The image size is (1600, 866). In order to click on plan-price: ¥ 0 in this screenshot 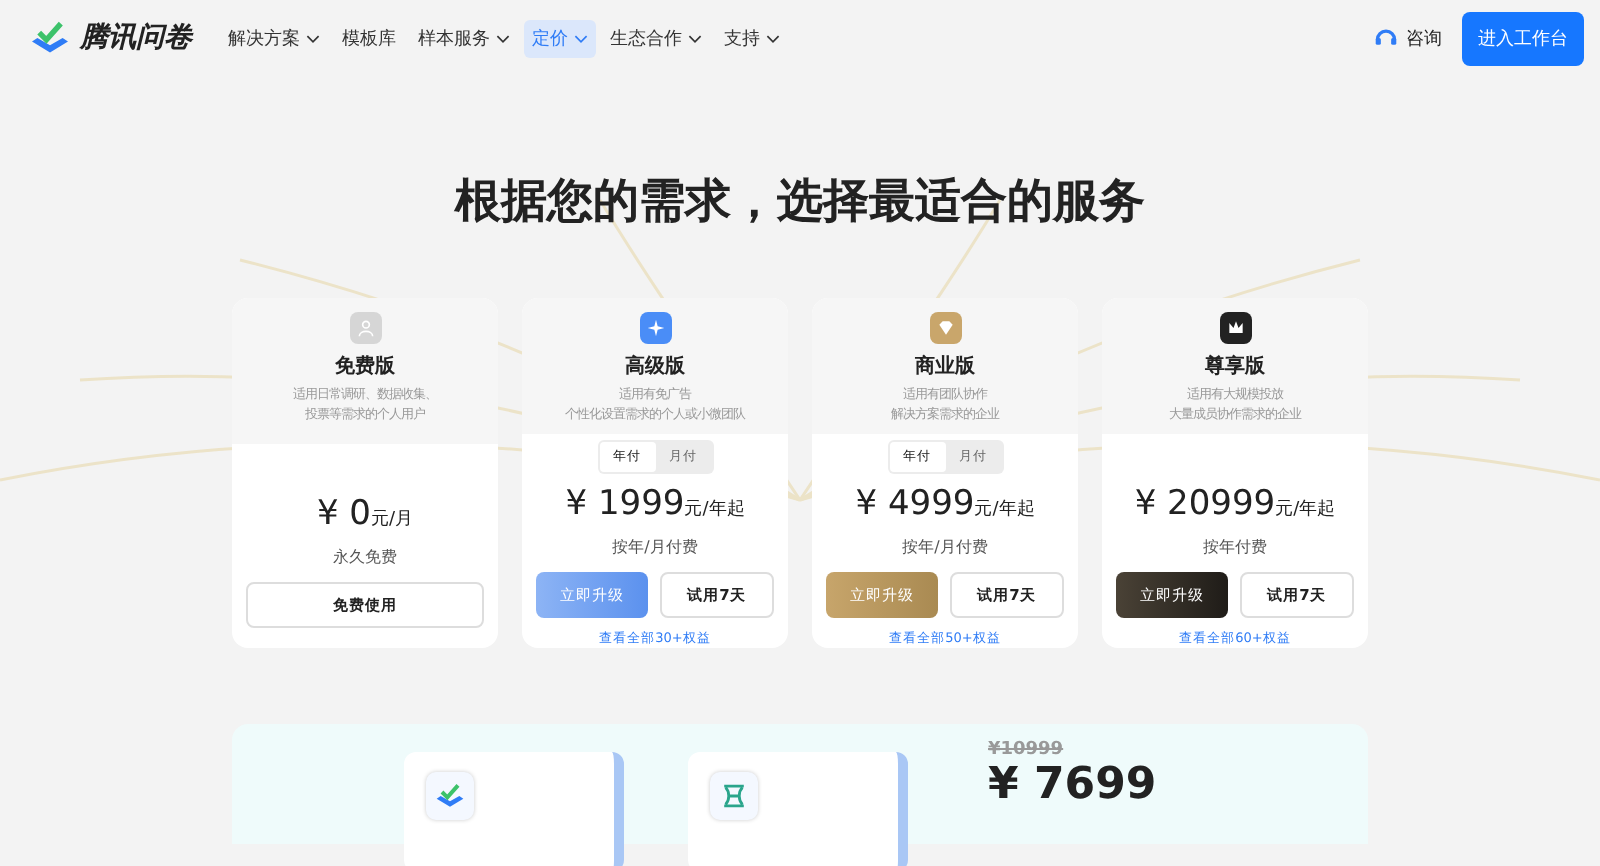, I will do `click(343, 514)`.